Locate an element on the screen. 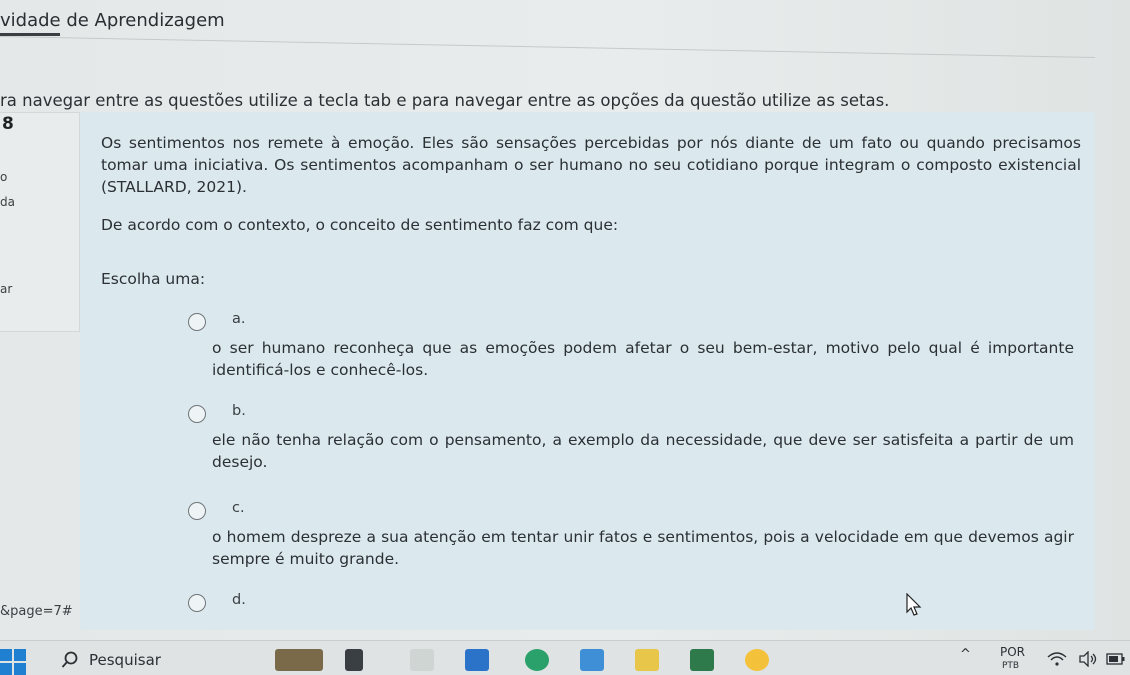 The image size is (1130, 675). option-letter: d. is located at coordinates (239, 600).